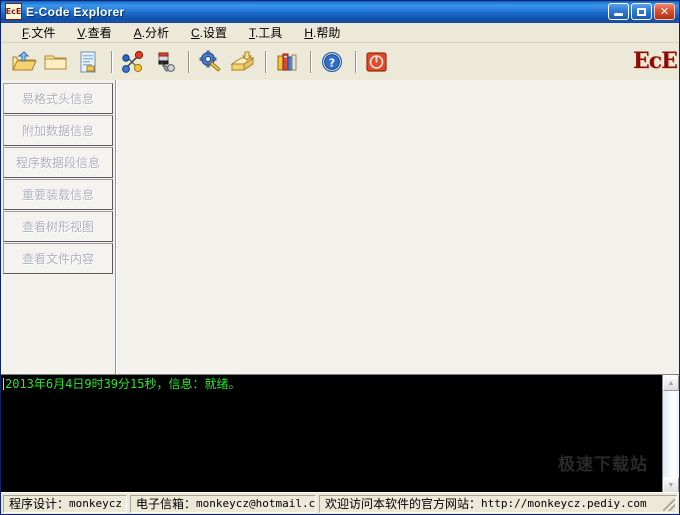  I want to click on open-folder-icon, so click(56, 62).